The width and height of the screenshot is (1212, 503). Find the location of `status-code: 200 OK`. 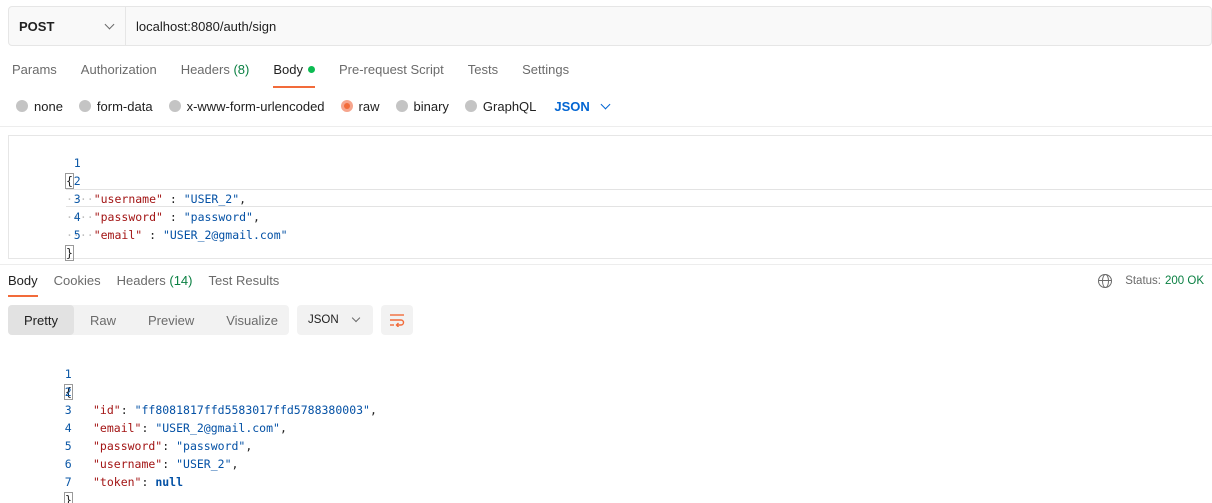

status-code: 200 OK is located at coordinates (1184, 281).